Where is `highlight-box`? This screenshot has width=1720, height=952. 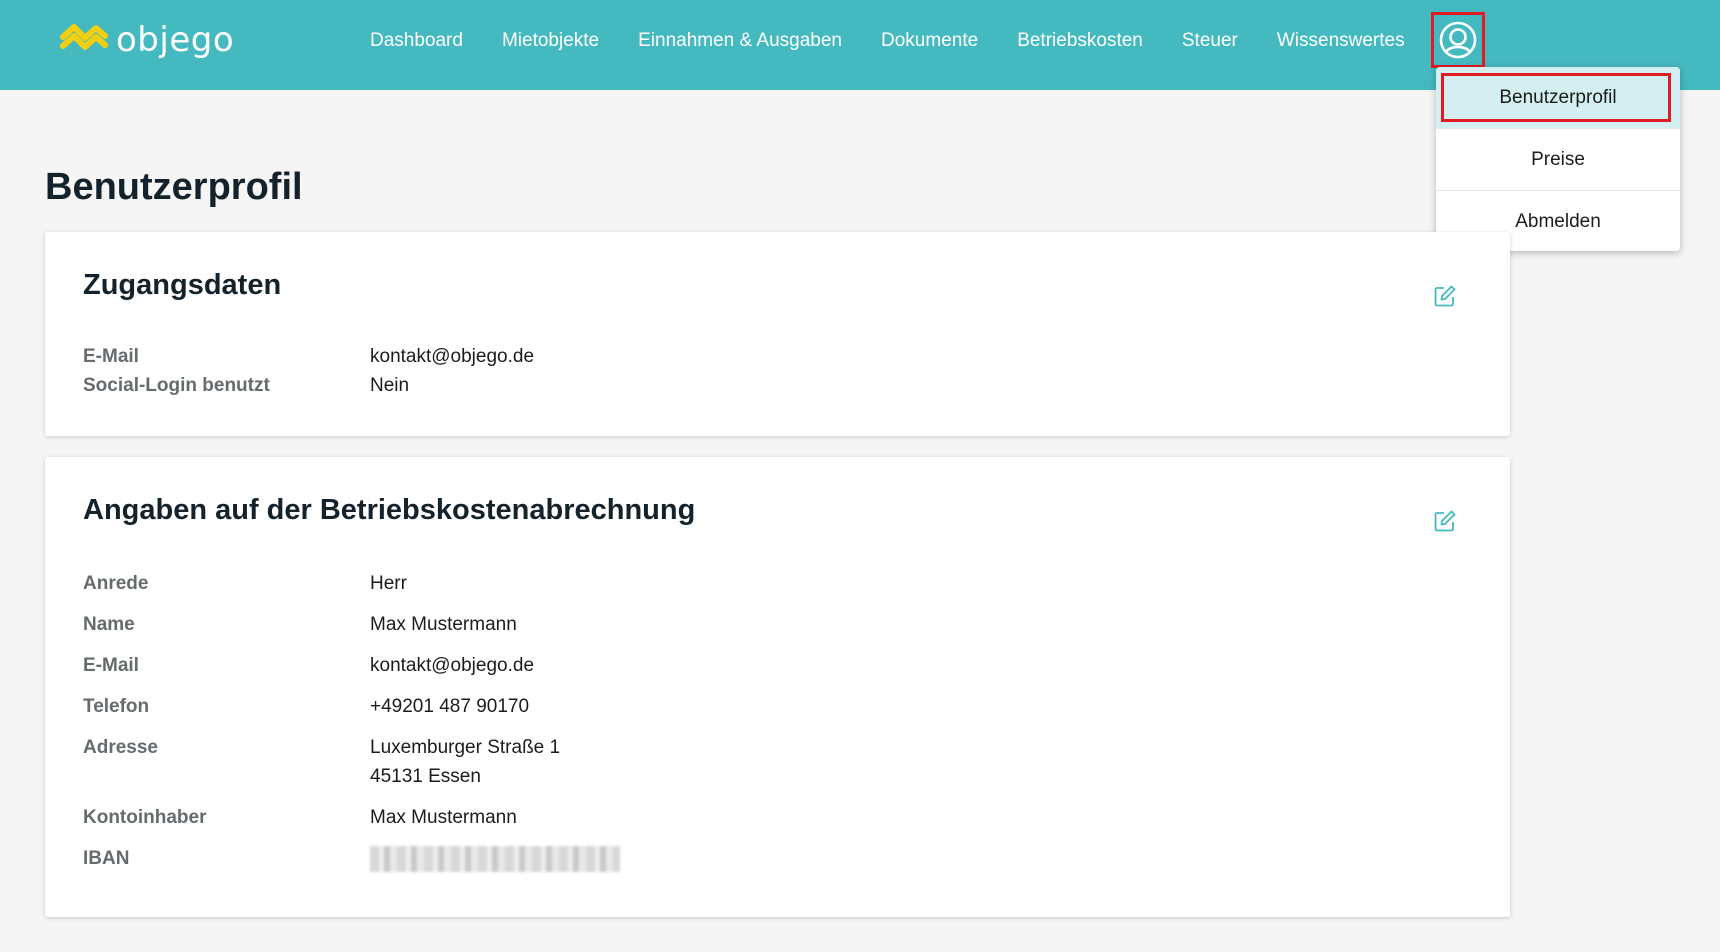
highlight-box is located at coordinates (1556, 97).